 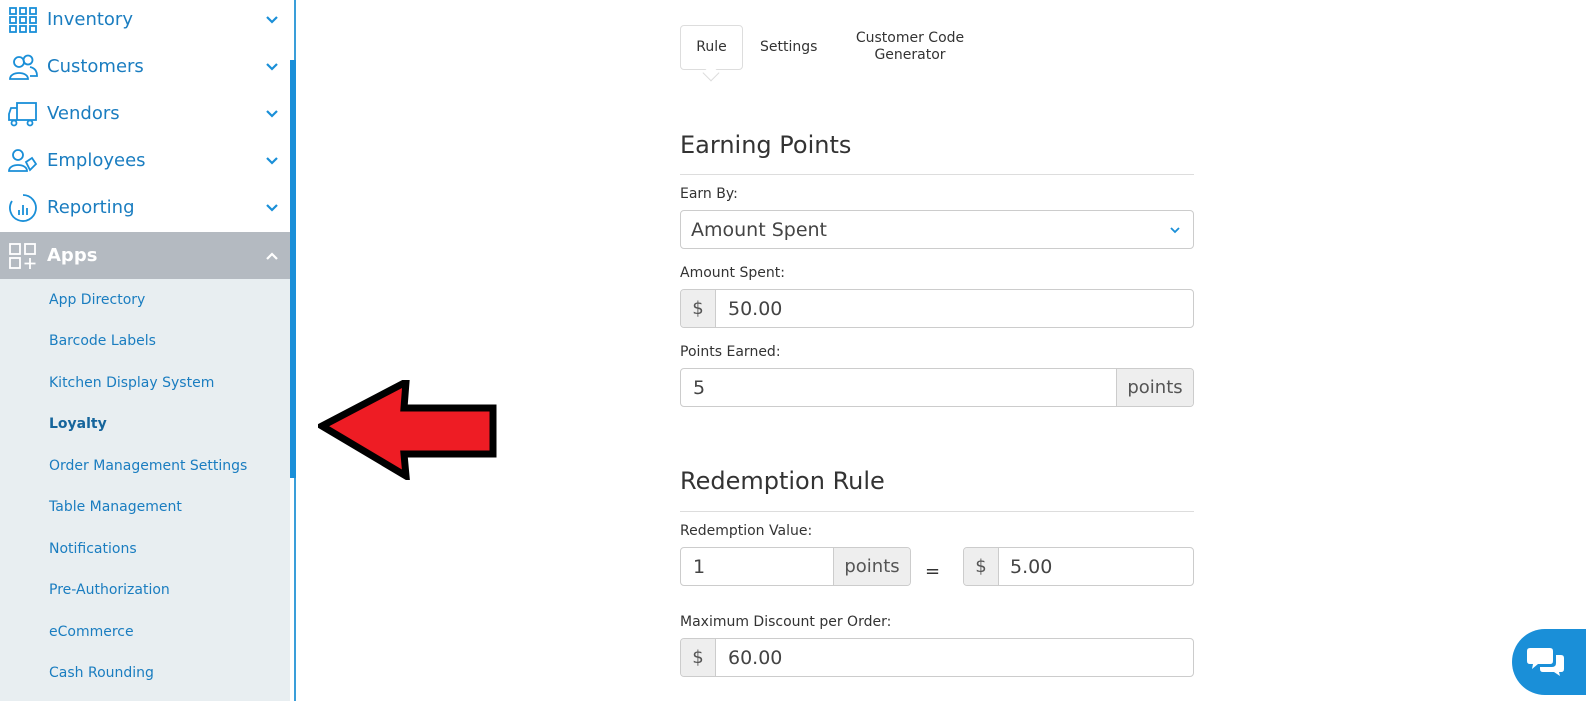 What do you see at coordinates (102, 341) in the screenshot?
I see `submenu-barcode-labels: Barcode Labels` at bounding box center [102, 341].